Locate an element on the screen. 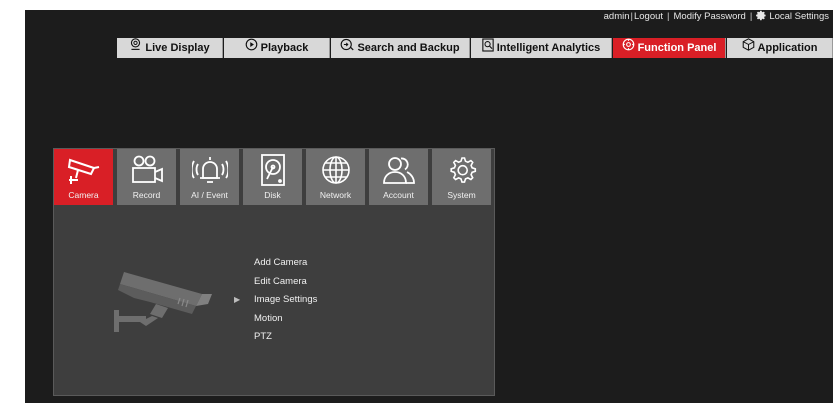  menu-item-edit-camera: Edit Camera is located at coordinates (285, 282).